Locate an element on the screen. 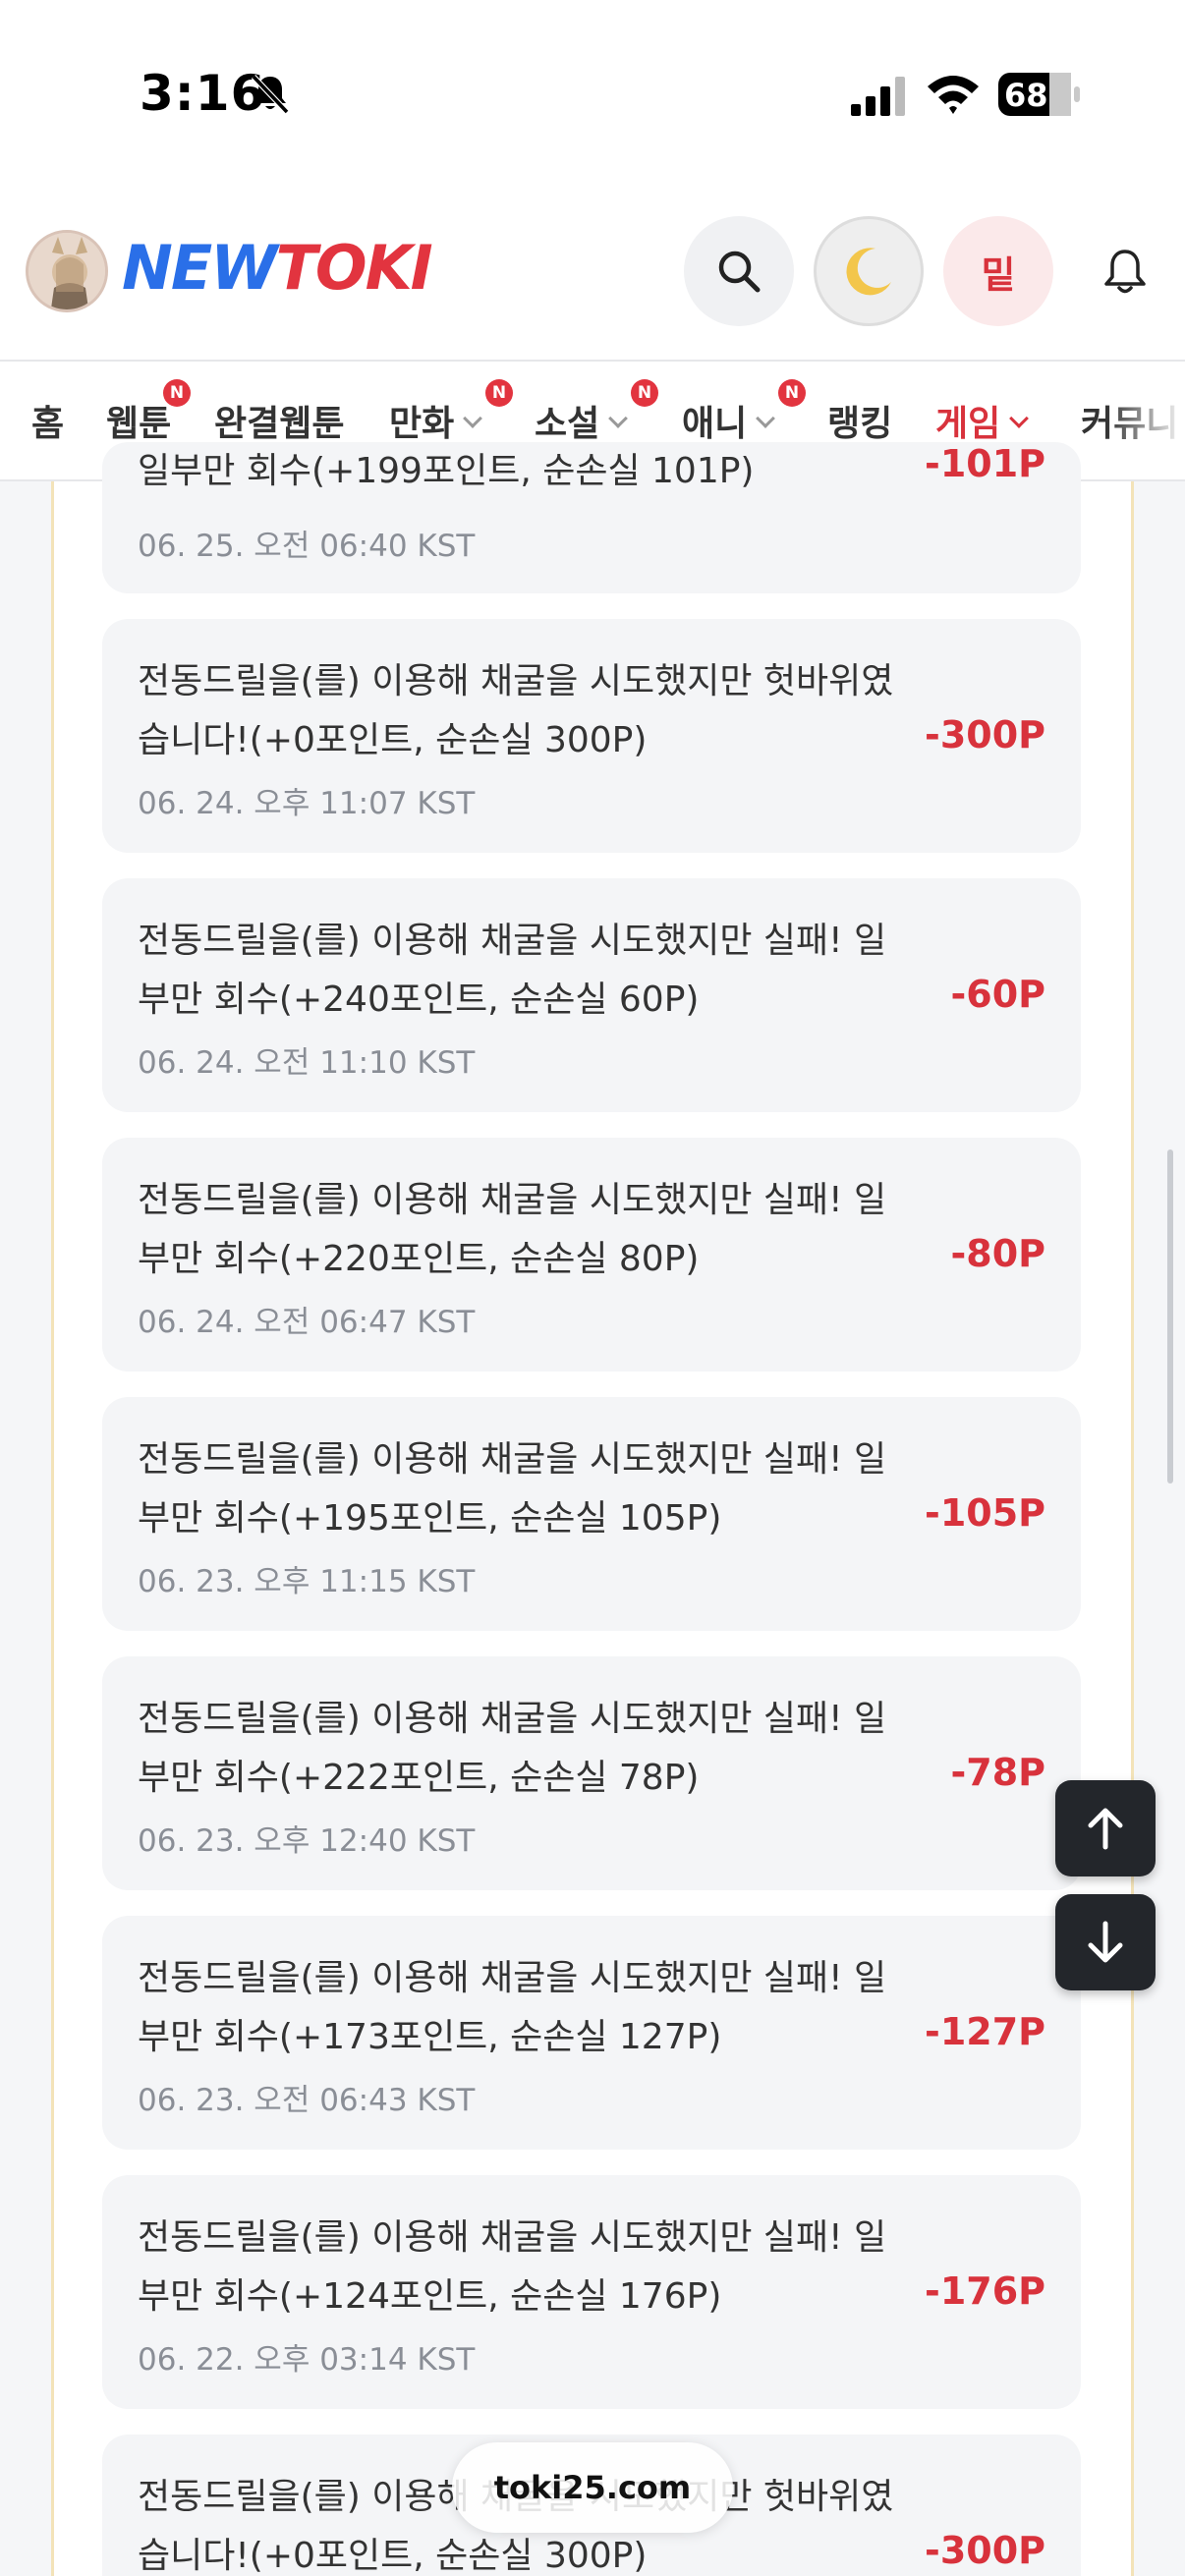  history-date: 06. 24. 오전 06:47 KST is located at coordinates (307, 1322).